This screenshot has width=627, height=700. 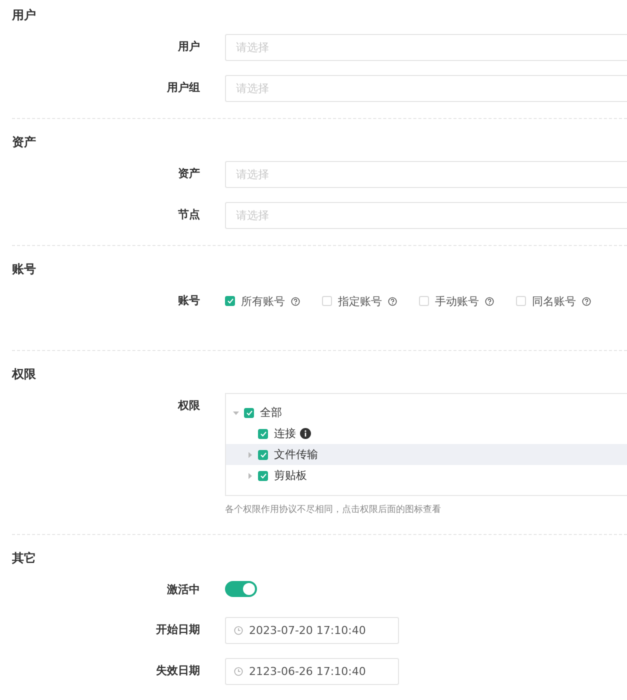 What do you see at coordinates (183, 590) in the screenshot?
I see `field-label: 激活中` at bounding box center [183, 590].